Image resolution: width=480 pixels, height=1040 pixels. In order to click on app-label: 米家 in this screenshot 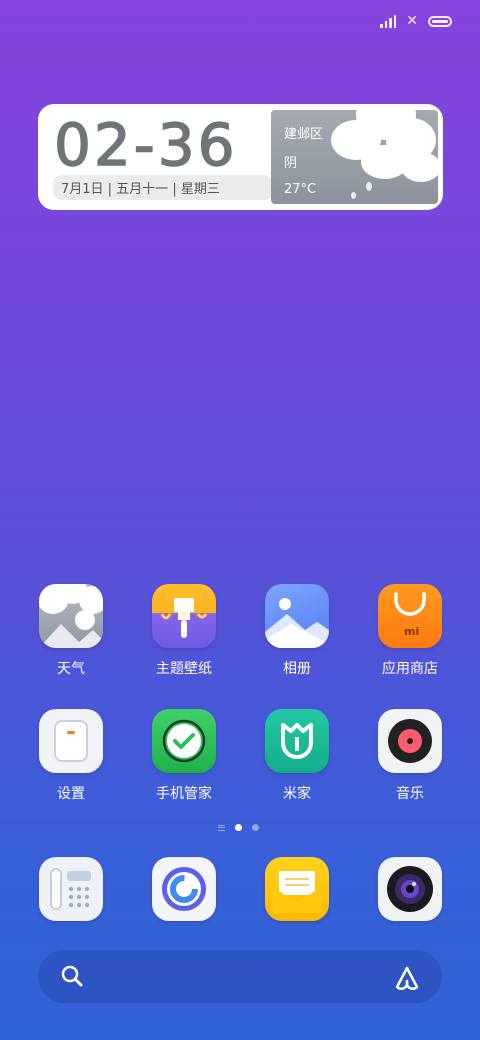, I will do `click(297, 794)`.